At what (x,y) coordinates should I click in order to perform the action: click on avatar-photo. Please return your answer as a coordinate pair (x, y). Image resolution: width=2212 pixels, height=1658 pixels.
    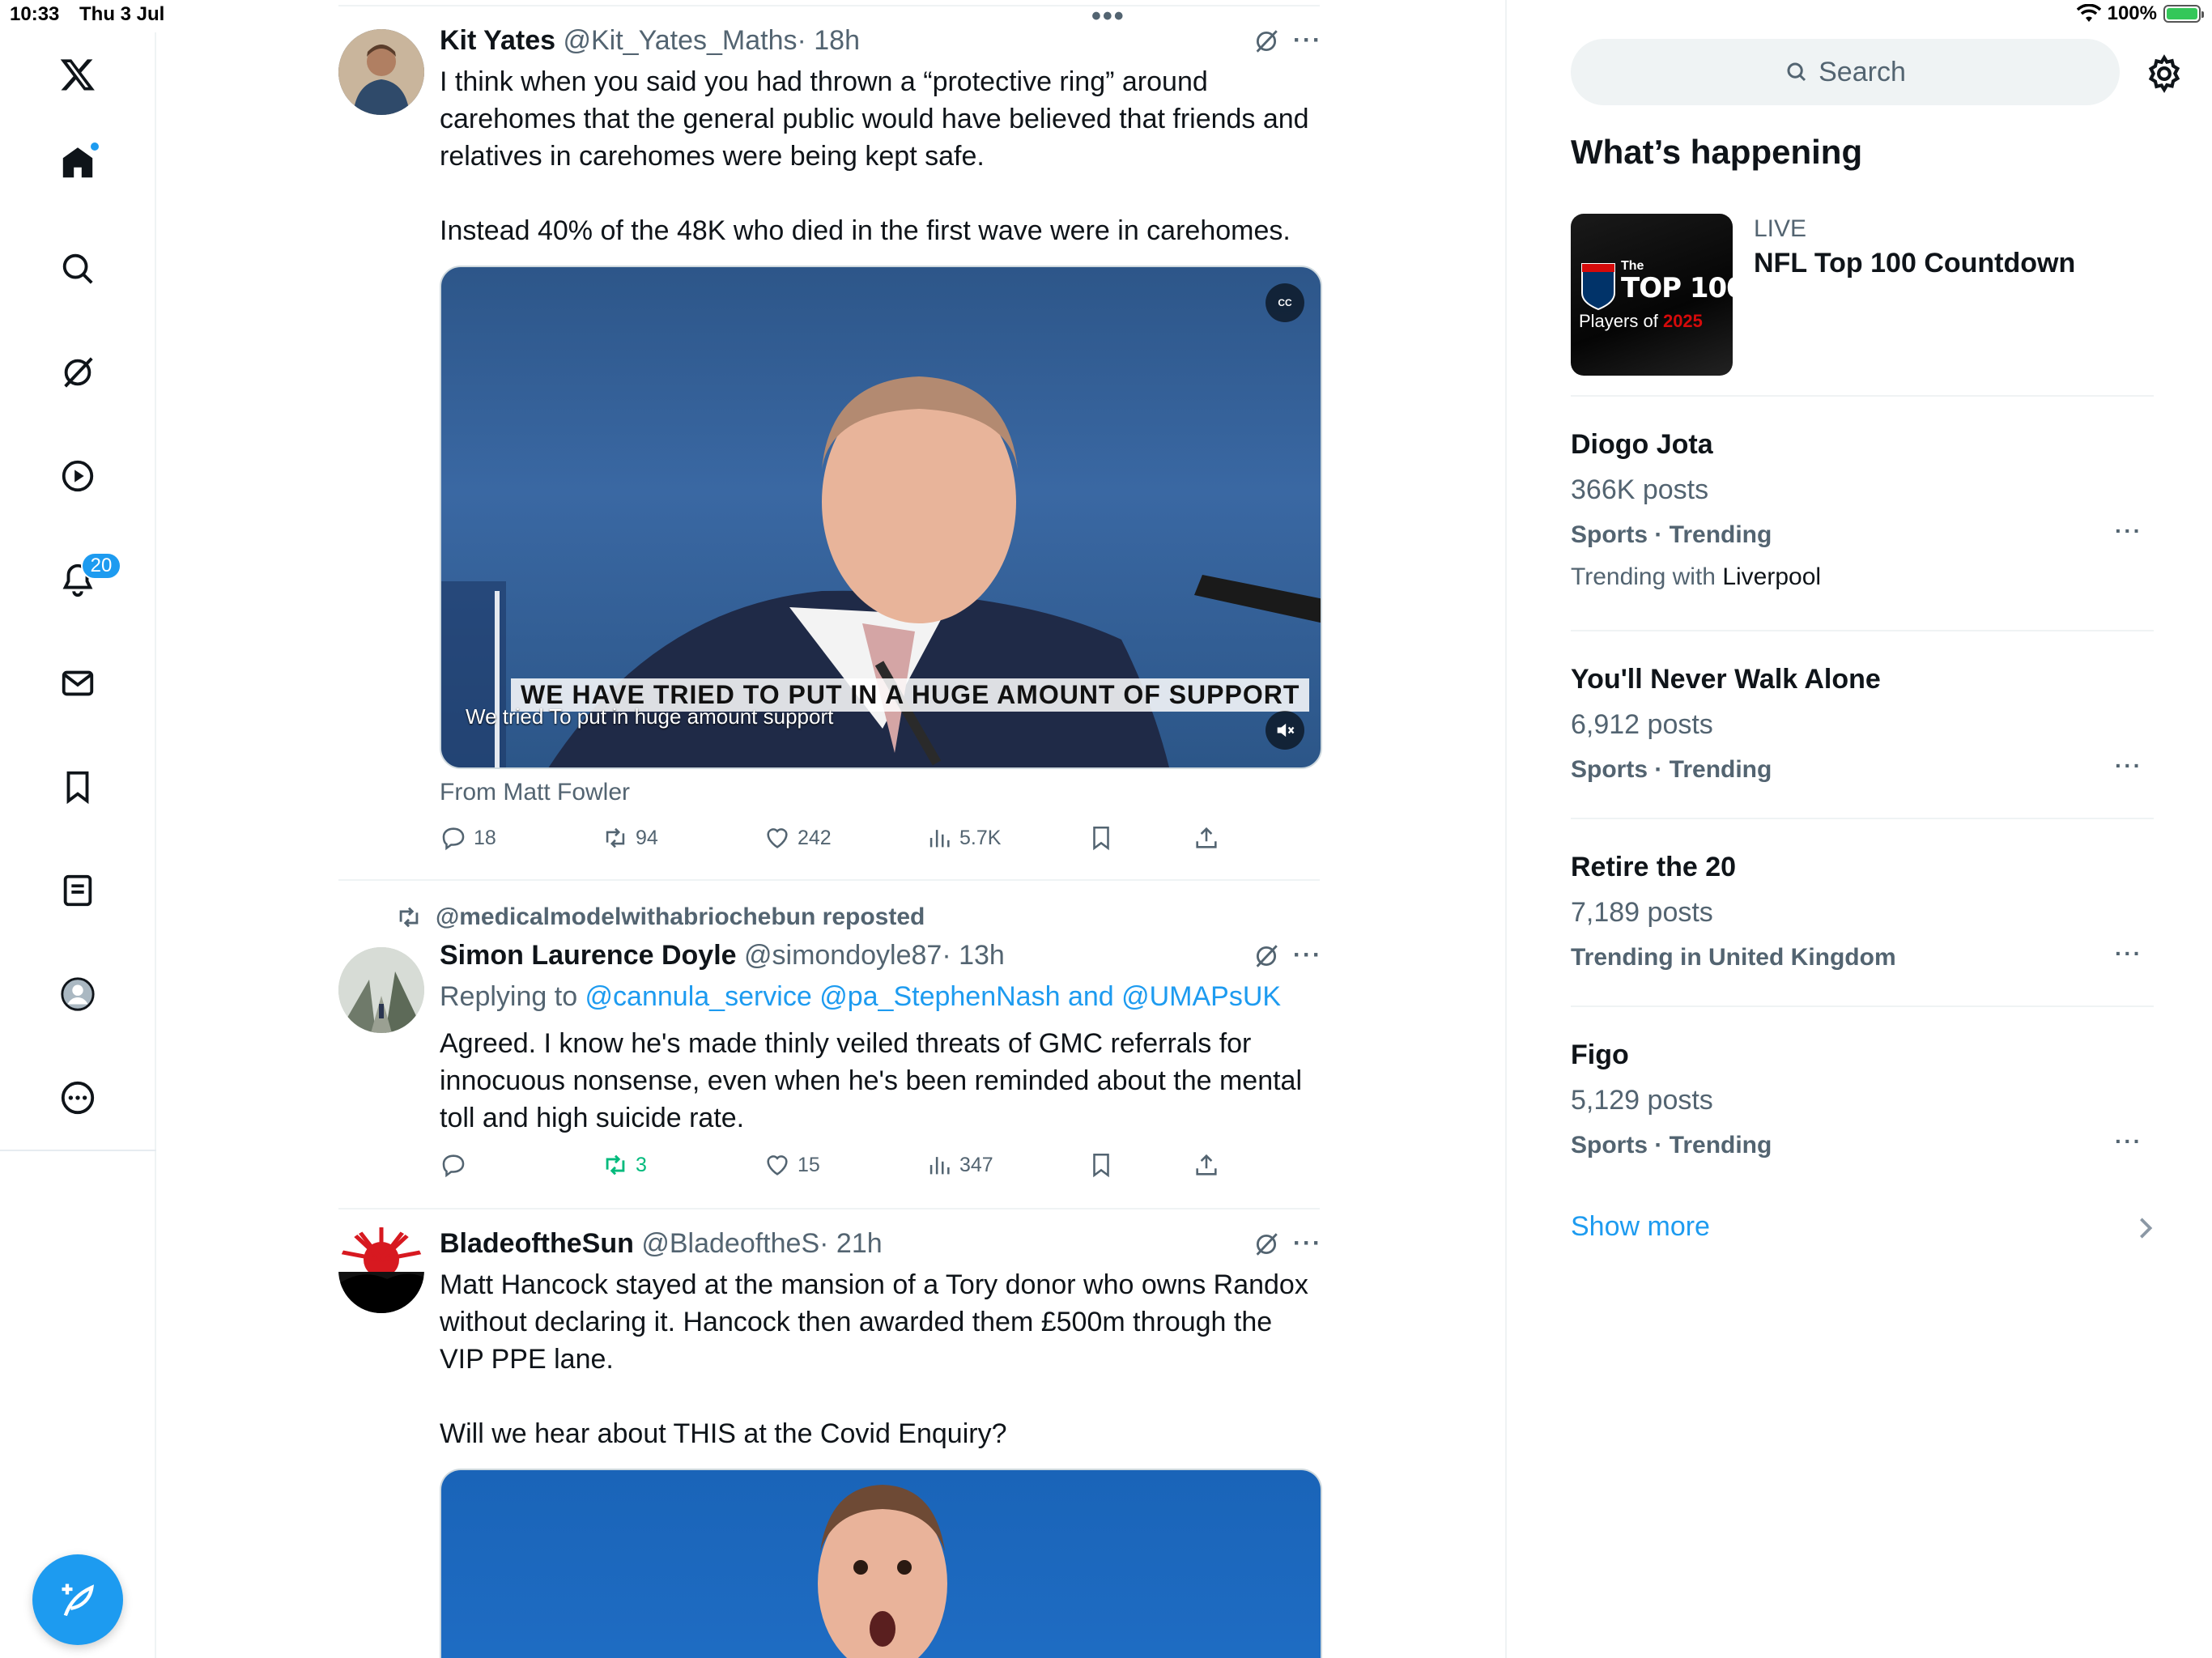
    Looking at the image, I should click on (381, 72).